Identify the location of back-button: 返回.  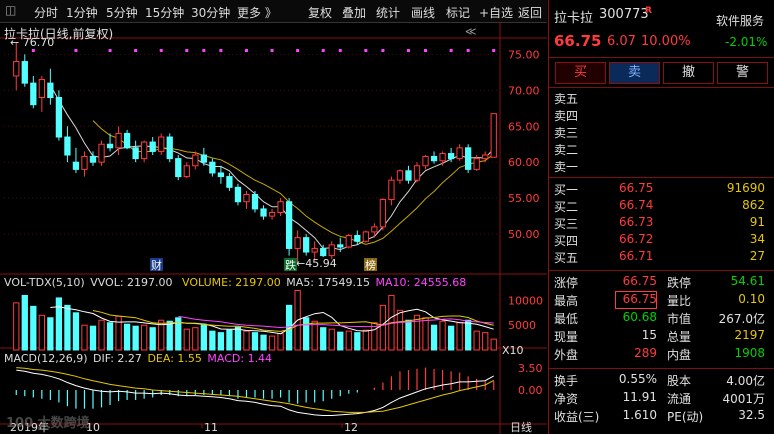
(530, 12).